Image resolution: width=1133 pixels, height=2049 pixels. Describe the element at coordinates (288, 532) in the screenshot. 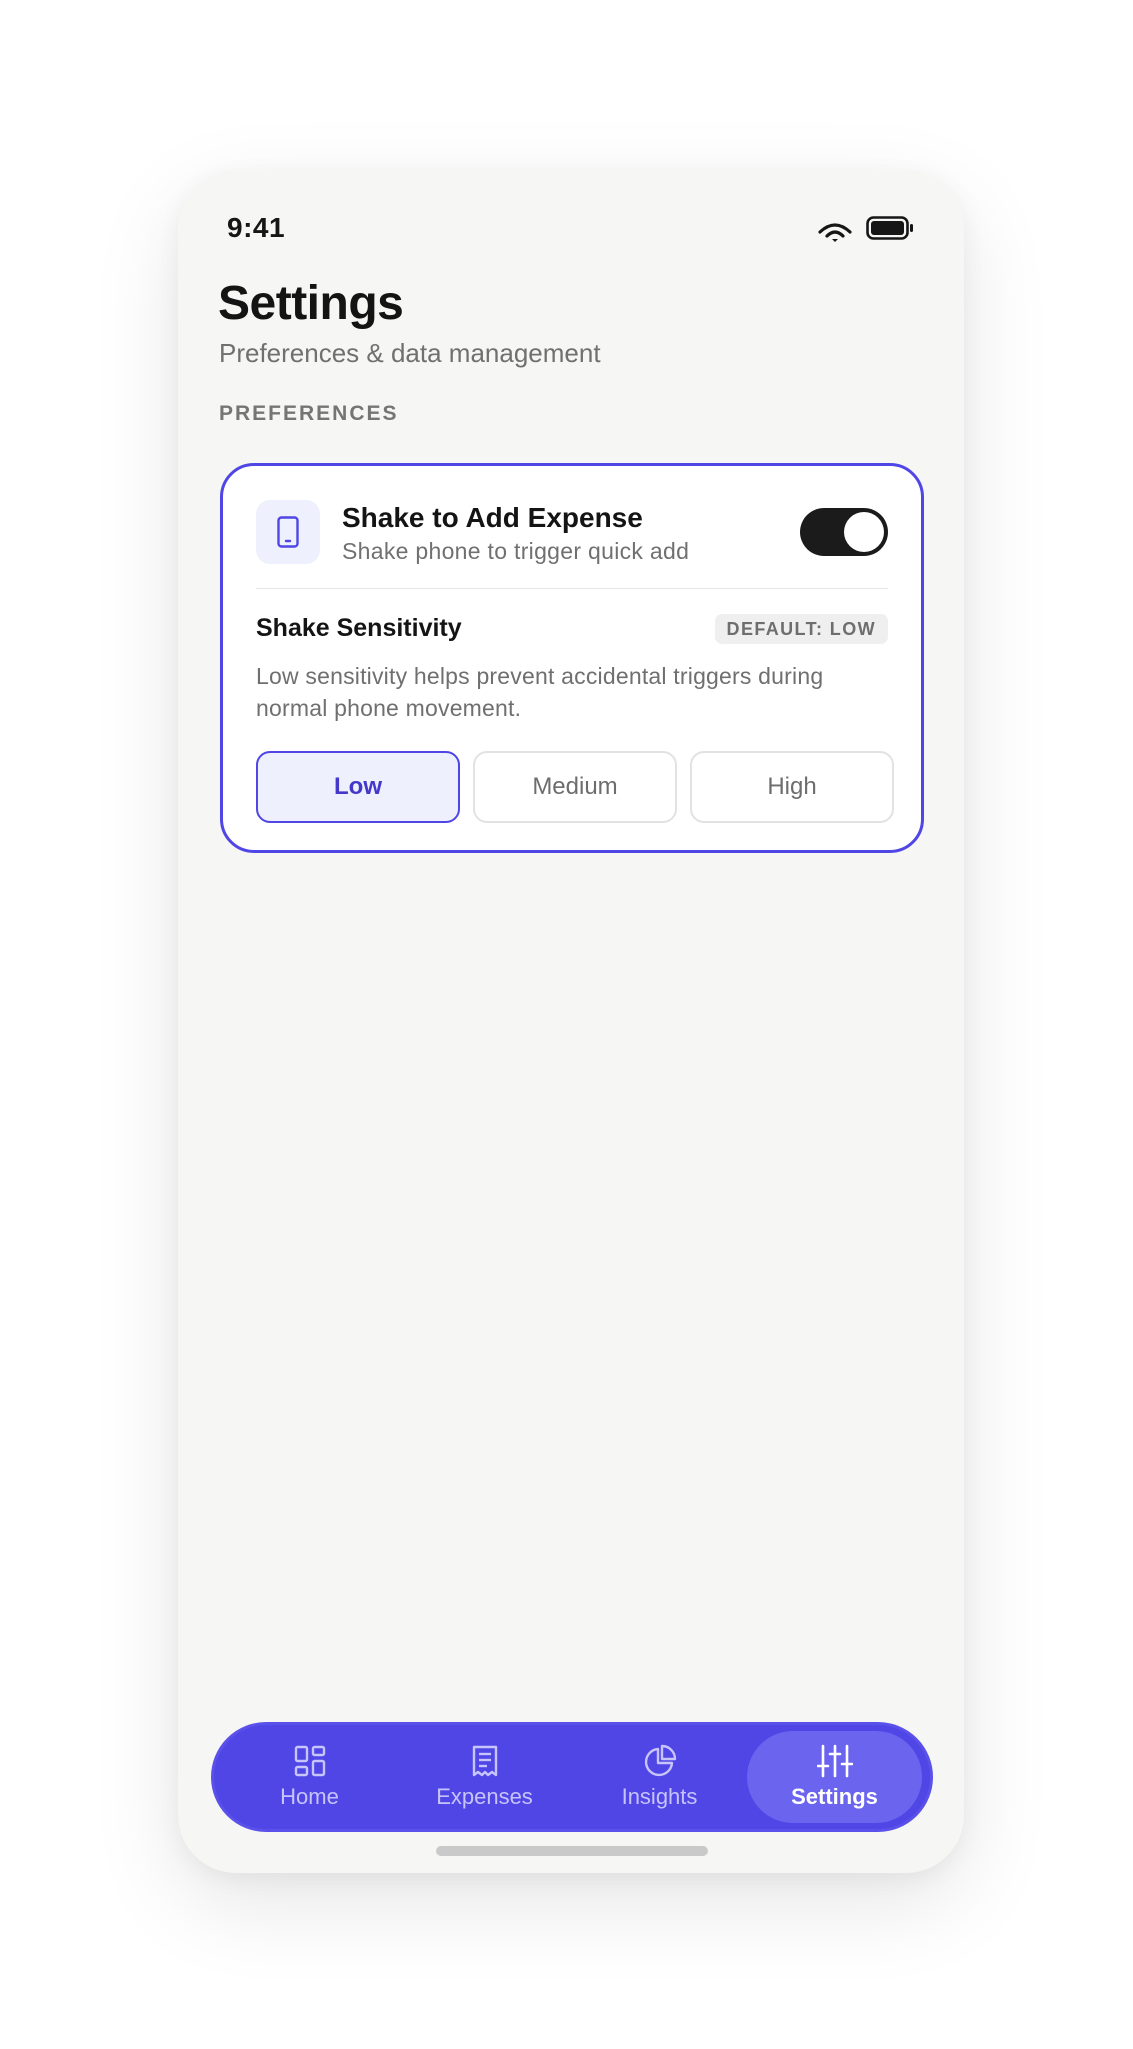

I see `phone-icon` at that location.